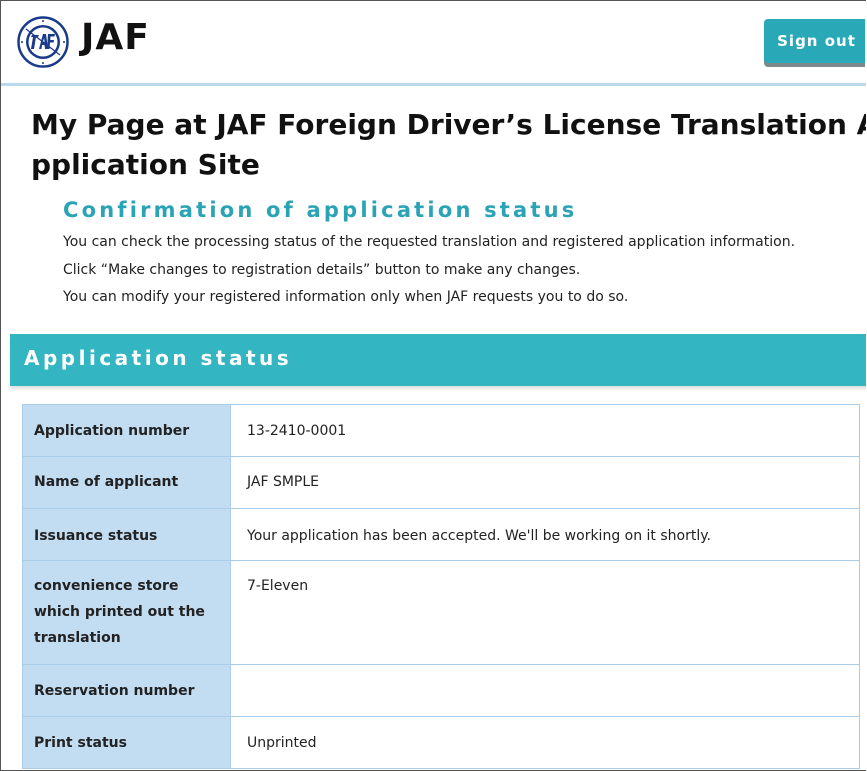 This screenshot has width=867, height=771. Describe the element at coordinates (126, 482) in the screenshot. I see `row-label: Name of applicant` at that location.